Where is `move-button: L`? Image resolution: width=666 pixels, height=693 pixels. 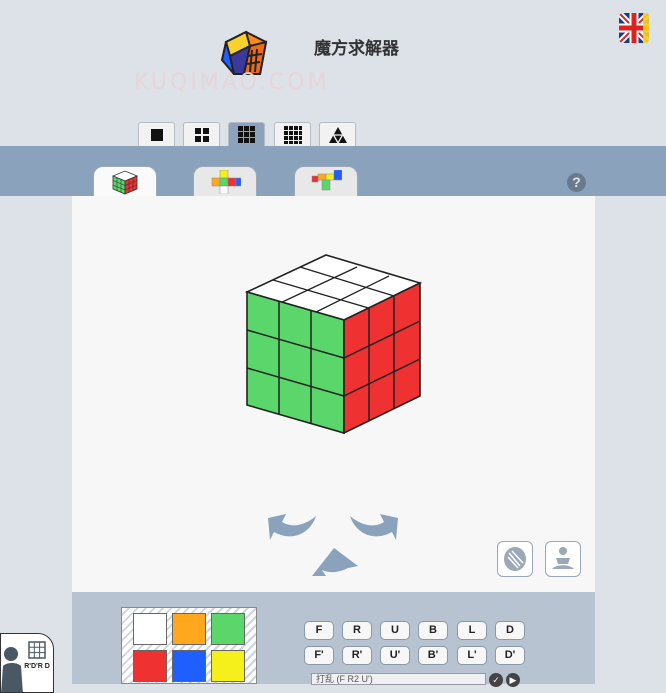 move-button: L is located at coordinates (472, 630).